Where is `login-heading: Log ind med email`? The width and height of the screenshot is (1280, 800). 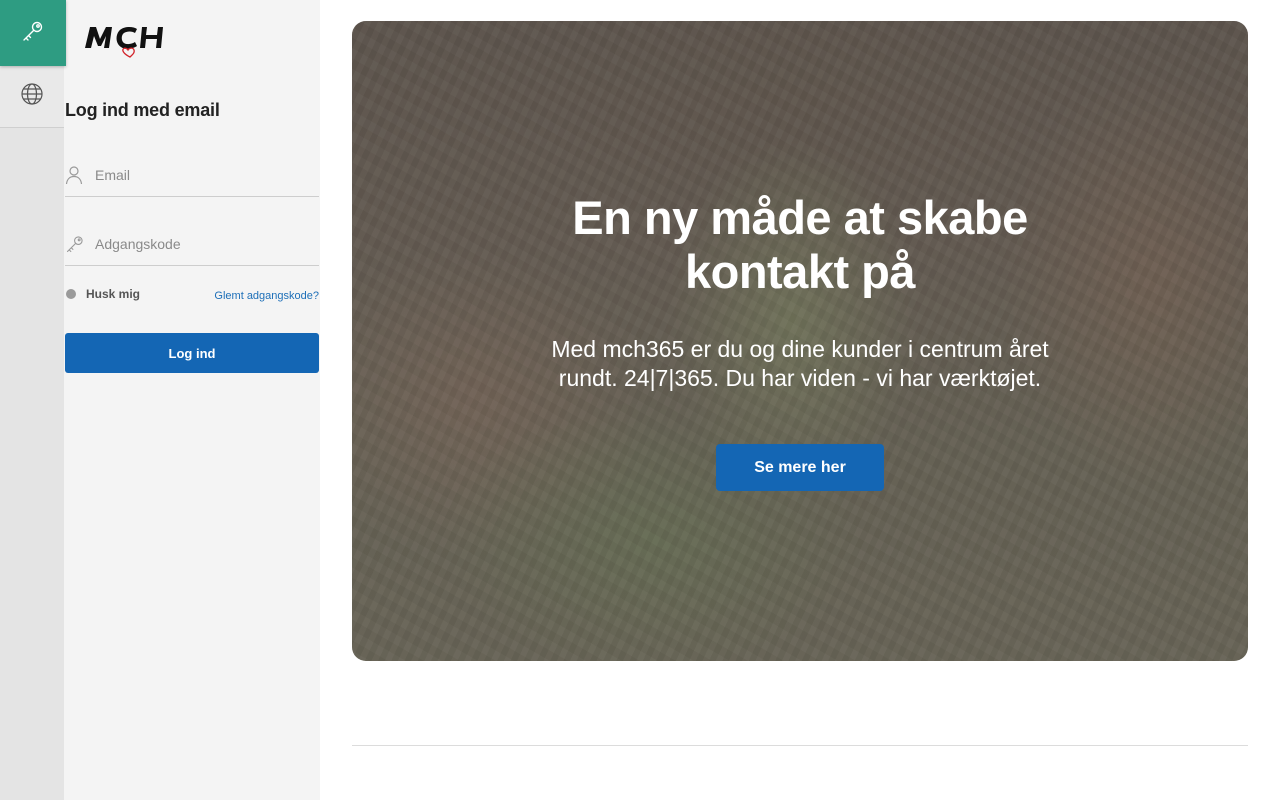
login-heading: Log ind med email is located at coordinates (142, 110).